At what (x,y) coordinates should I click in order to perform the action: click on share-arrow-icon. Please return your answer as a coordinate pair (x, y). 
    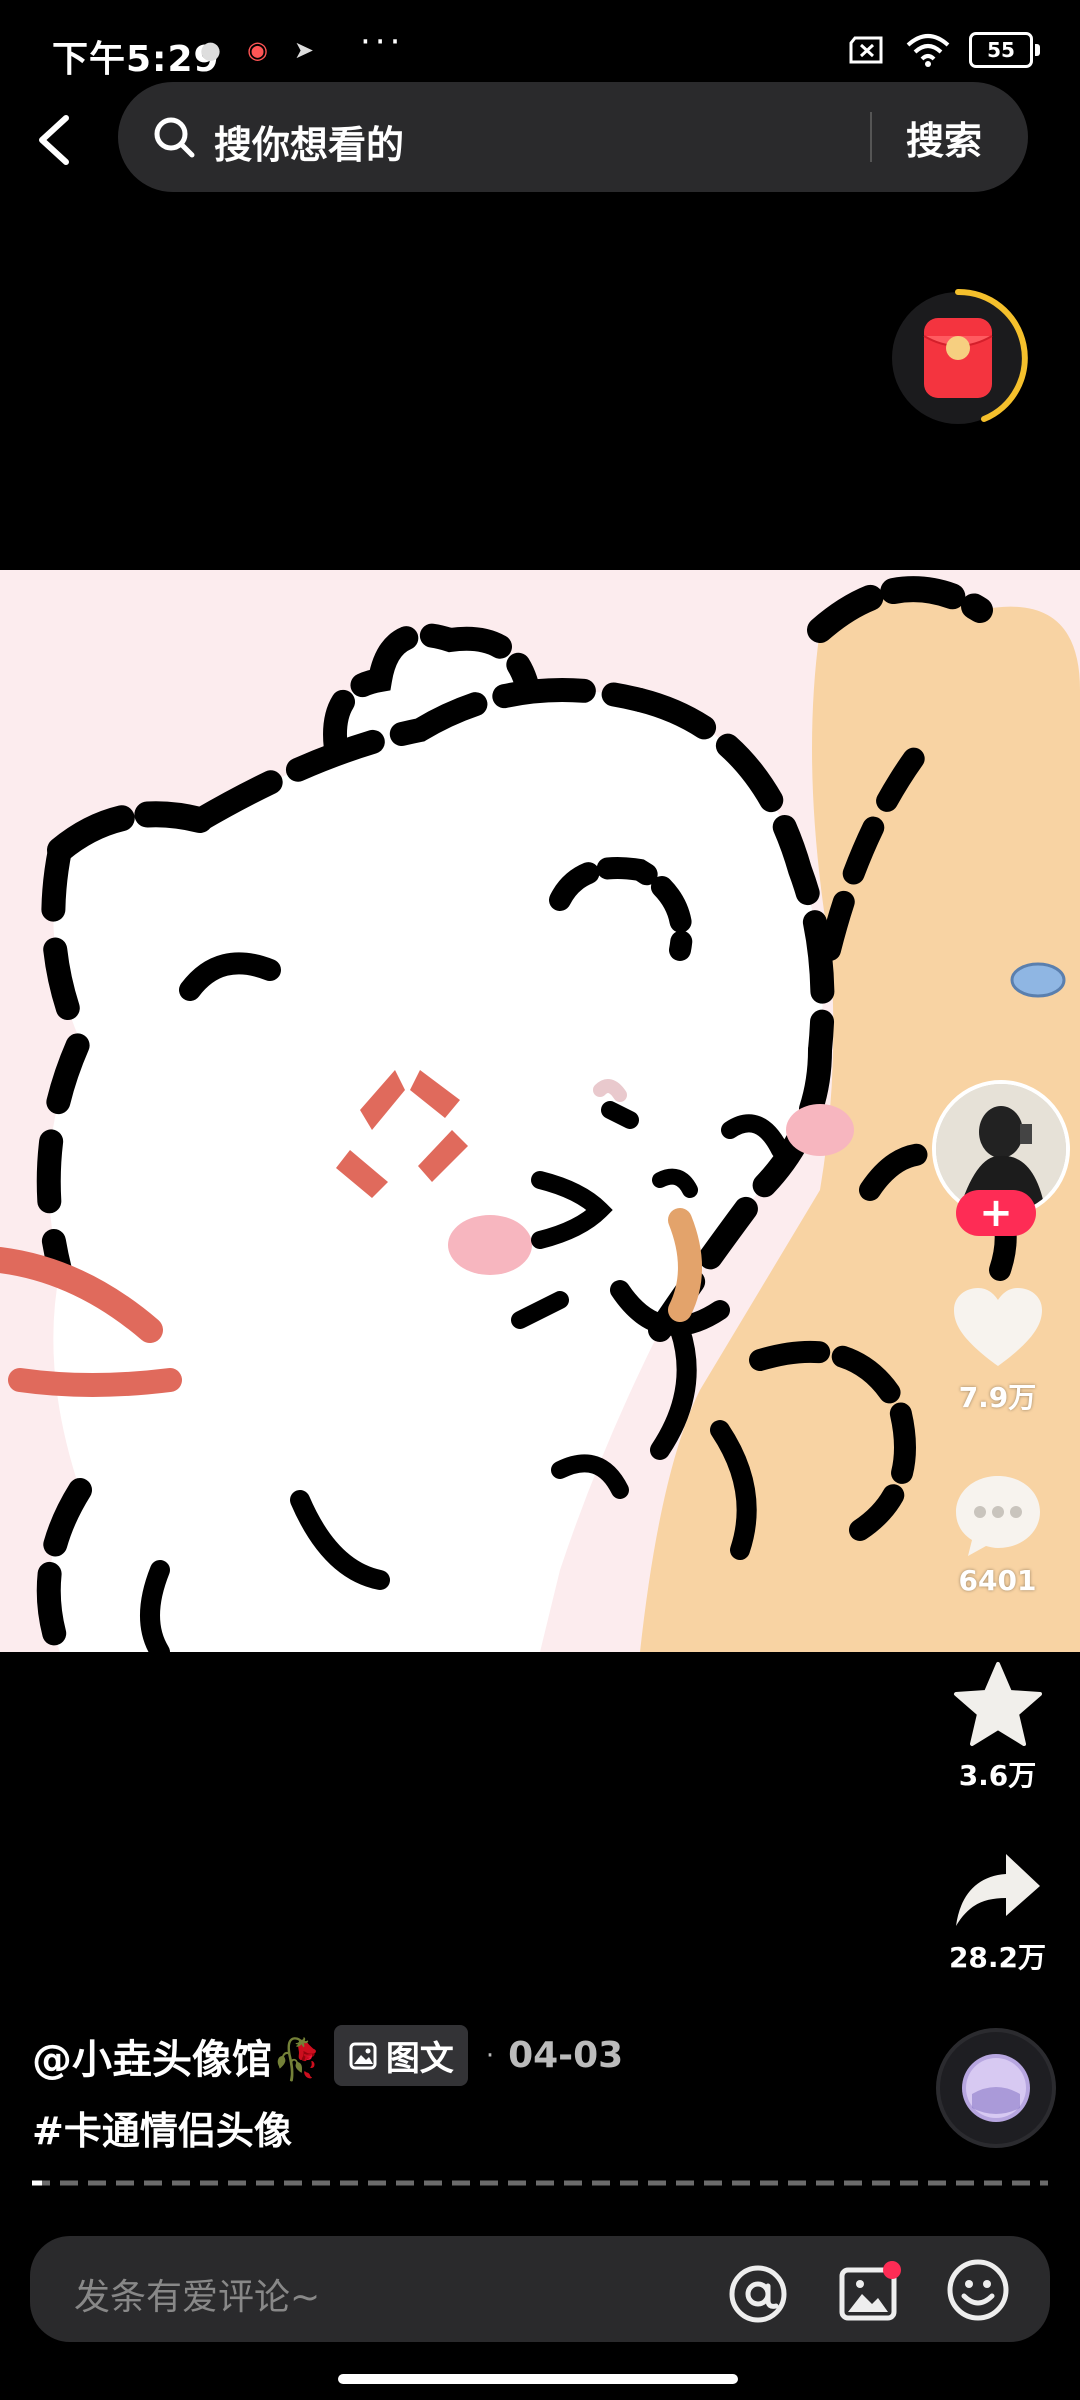
    Looking at the image, I should click on (997, 1890).